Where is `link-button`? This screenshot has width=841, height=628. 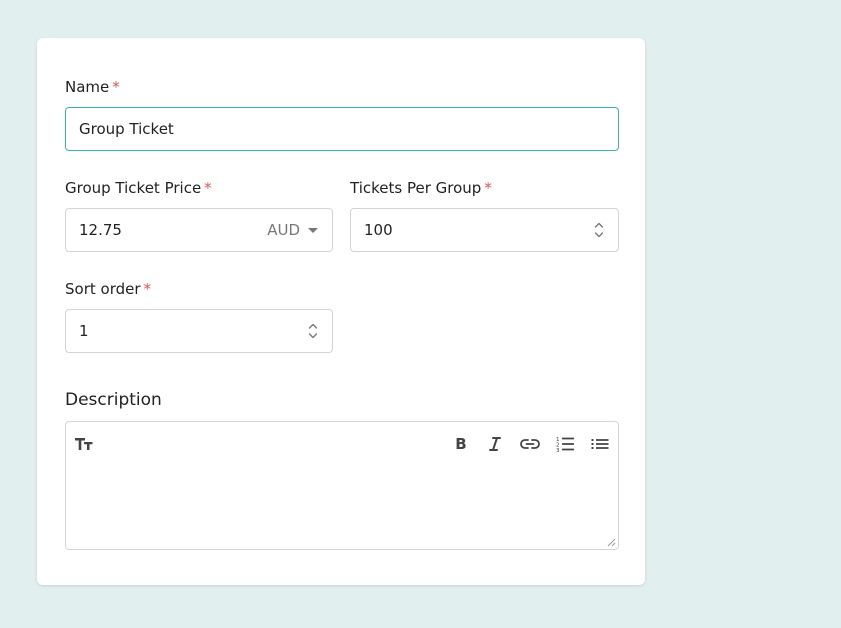
link-button is located at coordinates (530, 444).